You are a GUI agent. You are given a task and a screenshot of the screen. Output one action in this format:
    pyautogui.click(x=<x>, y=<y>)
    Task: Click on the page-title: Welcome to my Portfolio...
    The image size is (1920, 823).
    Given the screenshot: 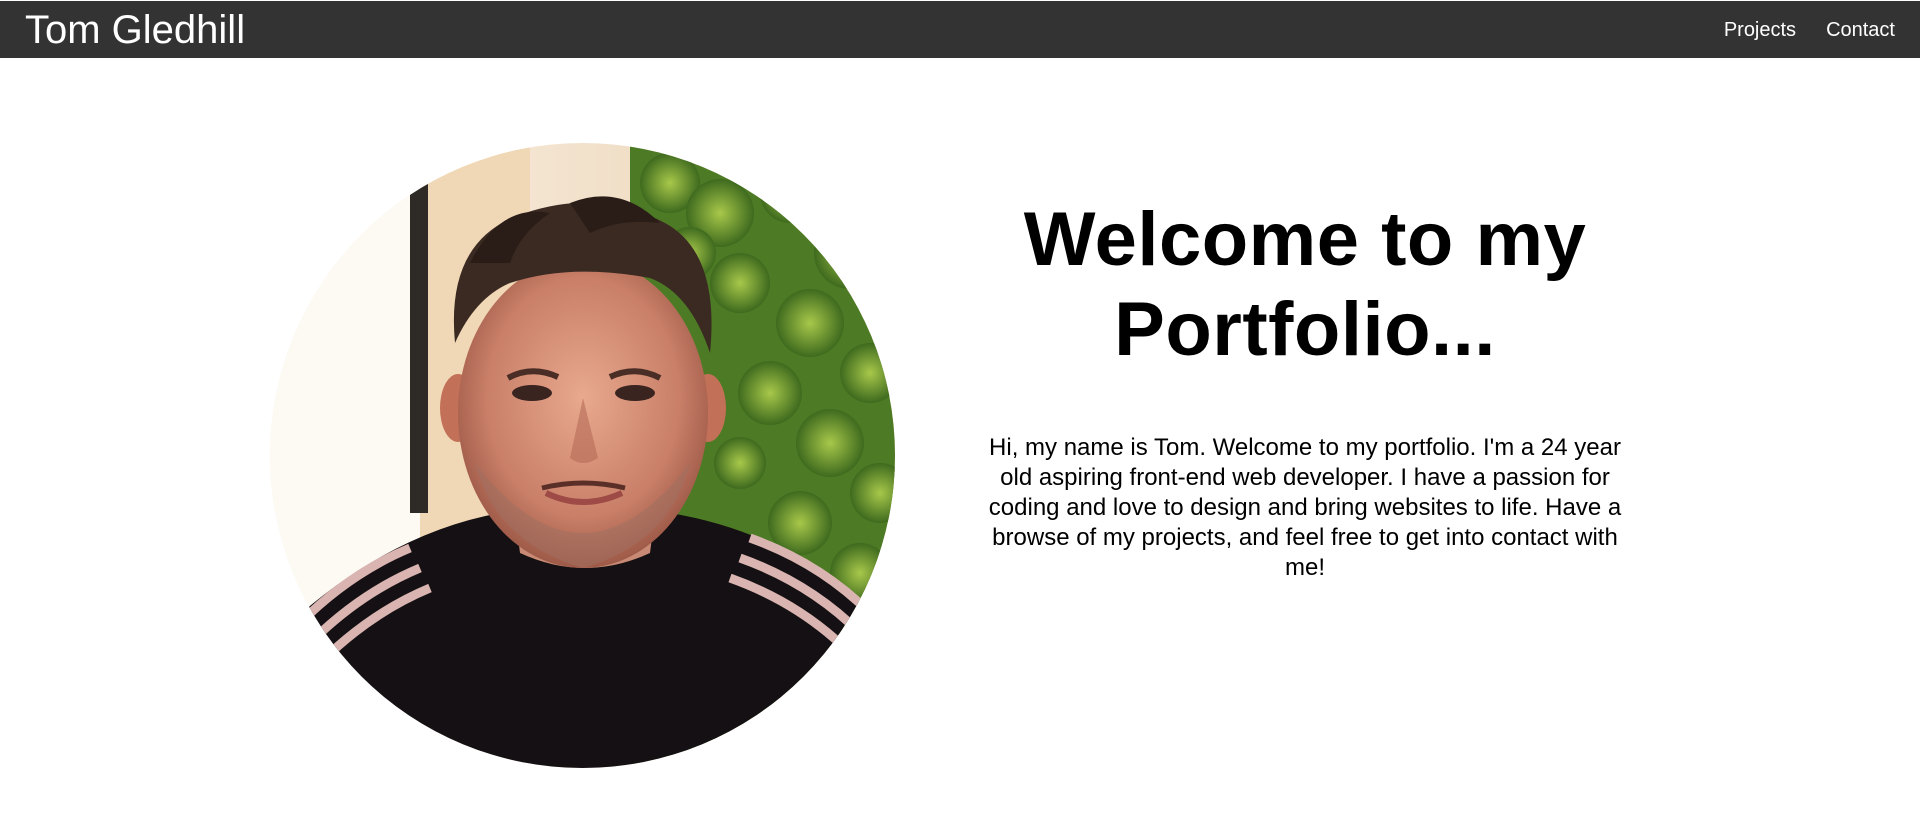 What is the action you would take?
    pyautogui.click(x=1305, y=284)
    